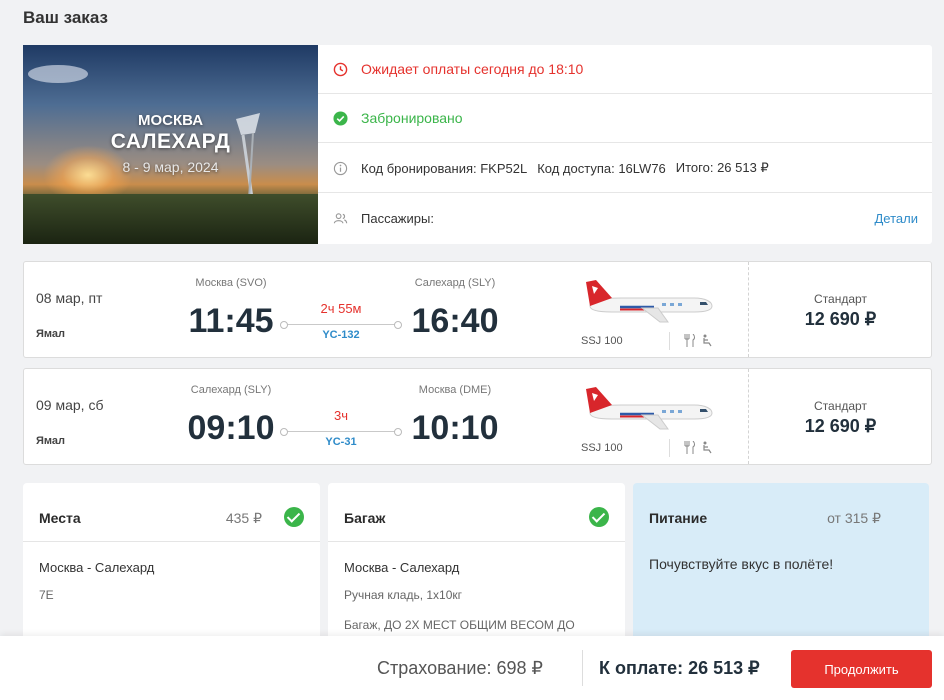  Describe the element at coordinates (60, 518) in the screenshot. I see `seats-title: Места` at that location.